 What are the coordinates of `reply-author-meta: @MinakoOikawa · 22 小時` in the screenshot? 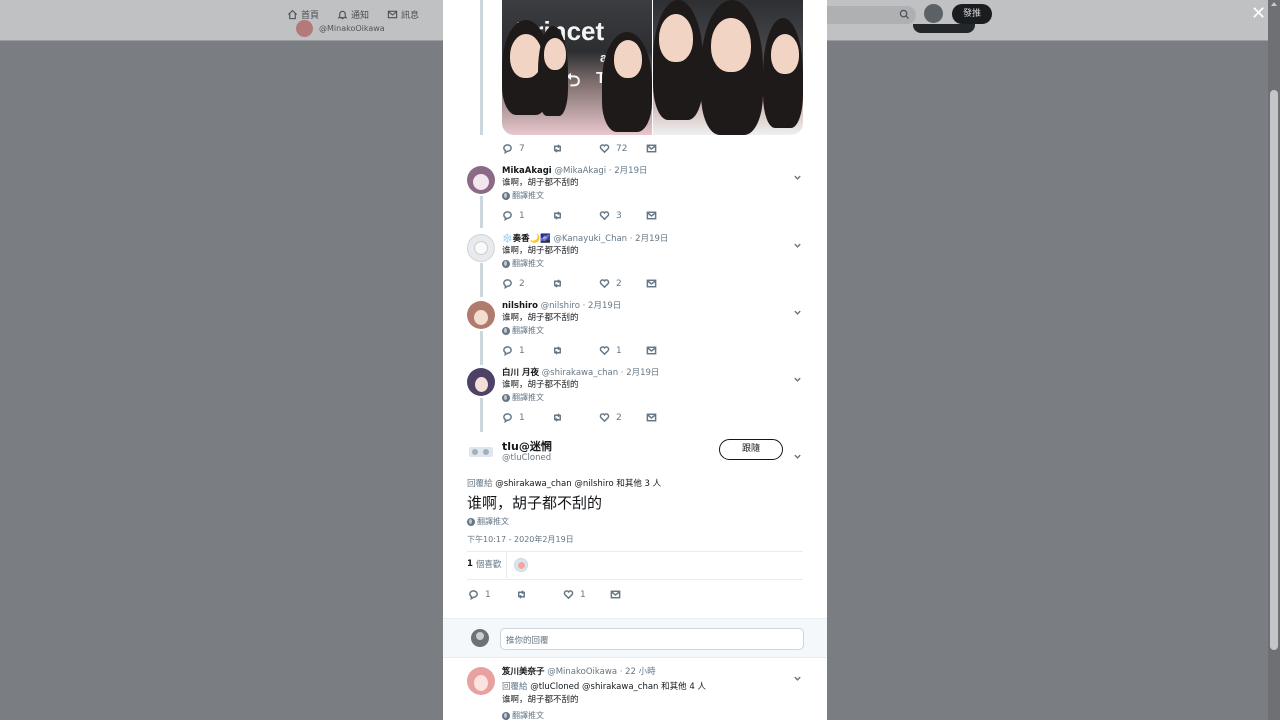 It's located at (601, 672).